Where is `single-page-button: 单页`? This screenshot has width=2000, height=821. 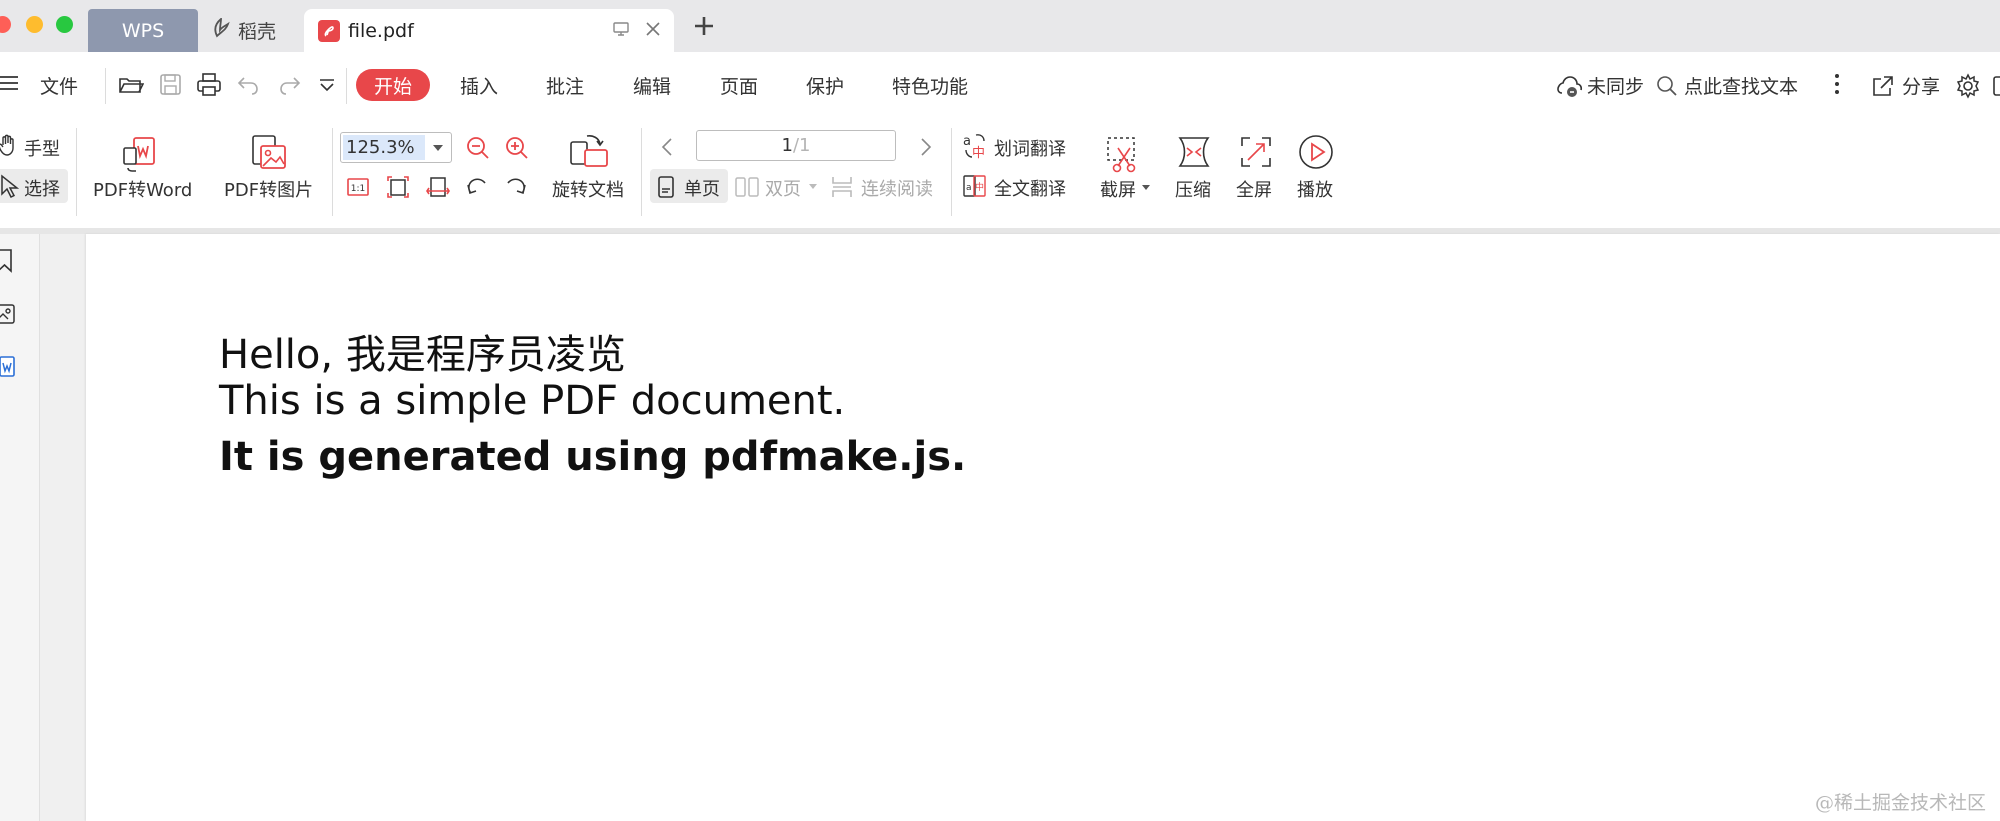 single-page-button: 单页 is located at coordinates (702, 188).